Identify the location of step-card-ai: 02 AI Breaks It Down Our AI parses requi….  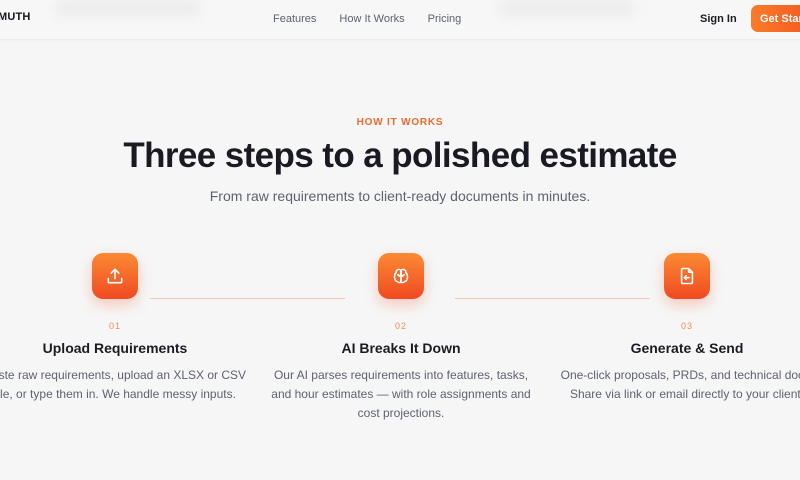
(401, 338).